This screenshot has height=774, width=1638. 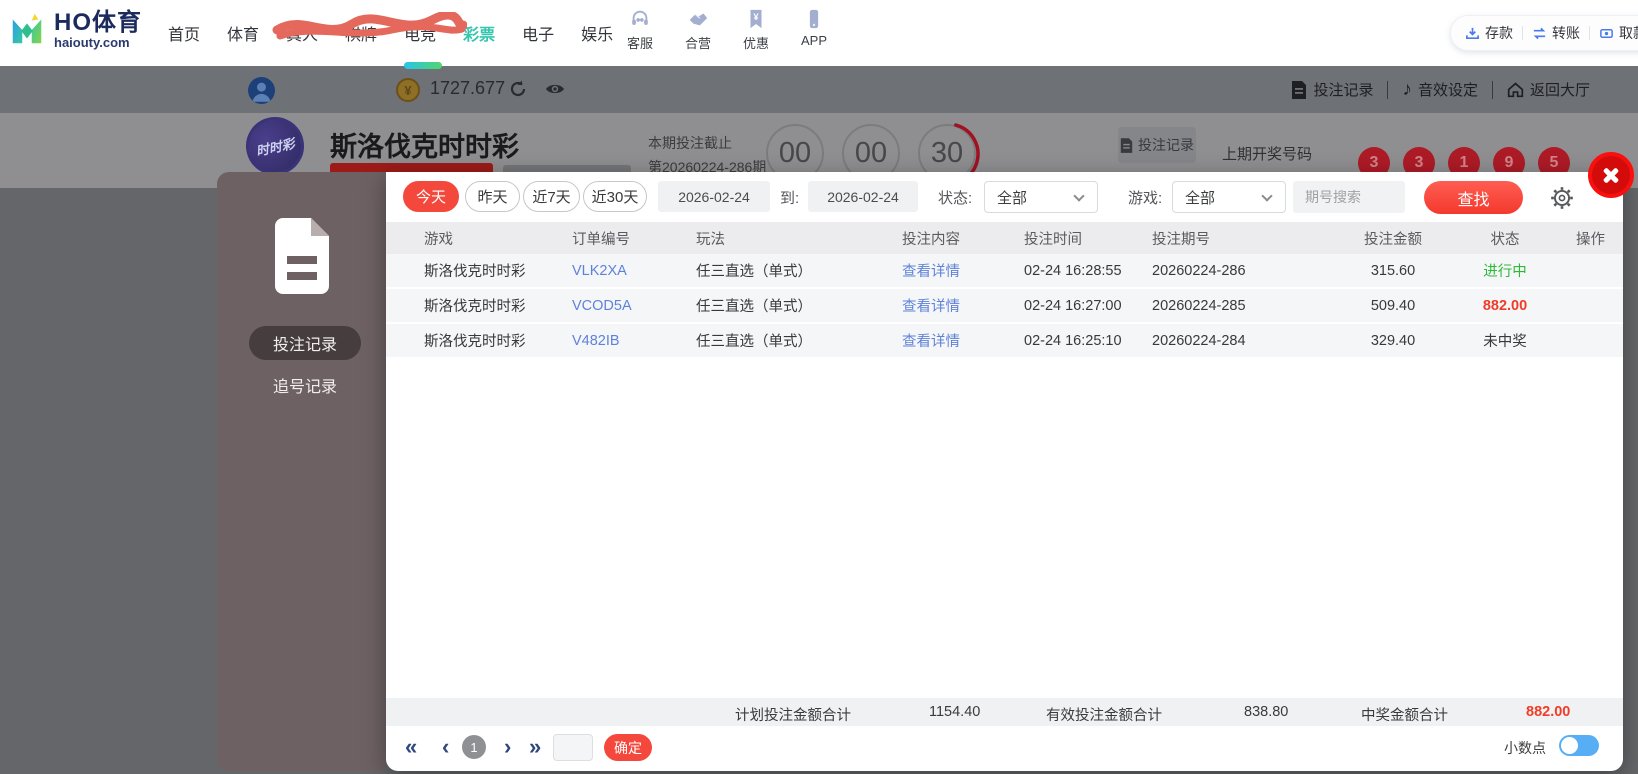 What do you see at coordinates (492, 196) in the screenshot?
I see `filter-yesterday-button: 昨天` at bounding box center [492, 196].